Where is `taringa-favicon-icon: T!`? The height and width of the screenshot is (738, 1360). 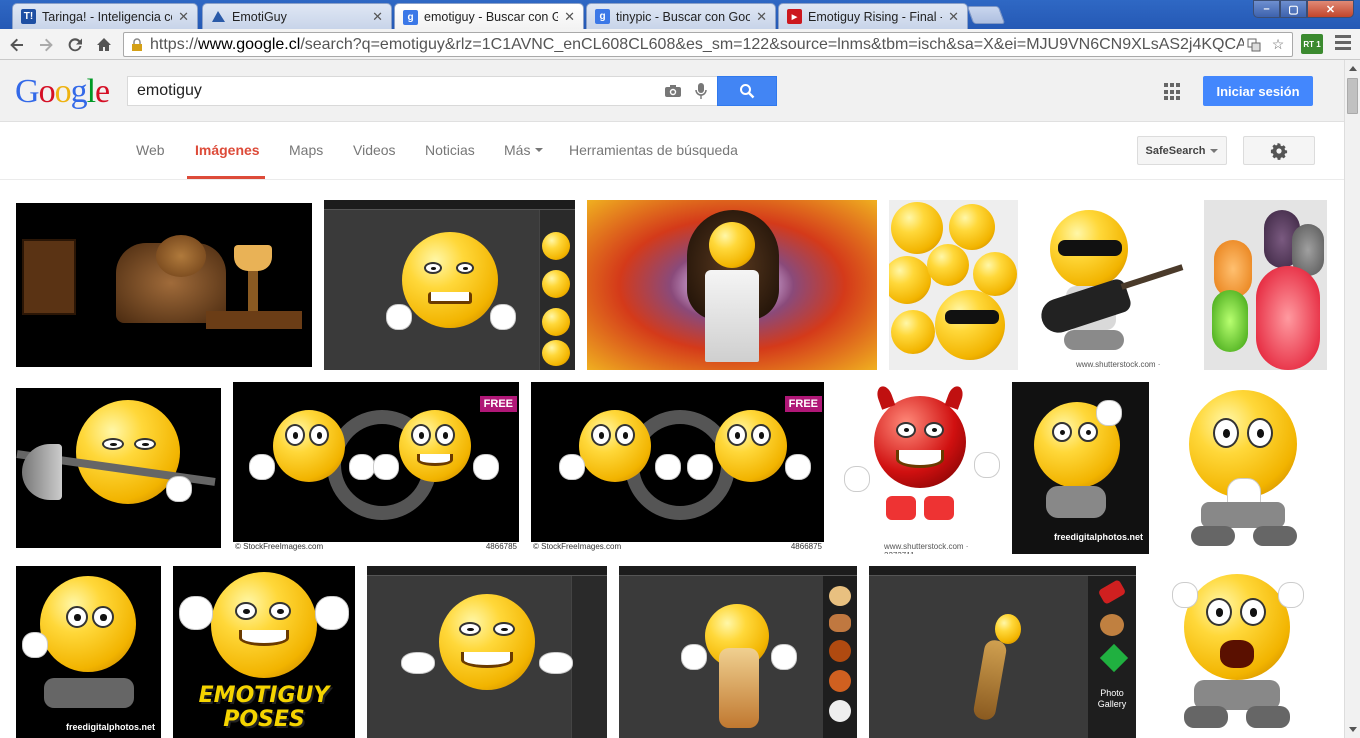 taringa-favicon-icon: T! is located at coordinates (28, 16).